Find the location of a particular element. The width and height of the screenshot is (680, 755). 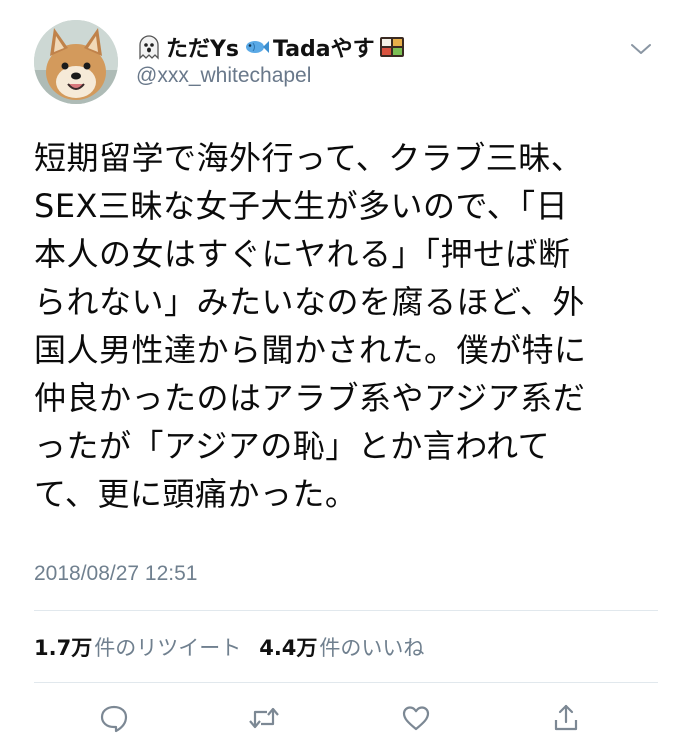

chevron-down-icon is located at coordinates (641, 49).